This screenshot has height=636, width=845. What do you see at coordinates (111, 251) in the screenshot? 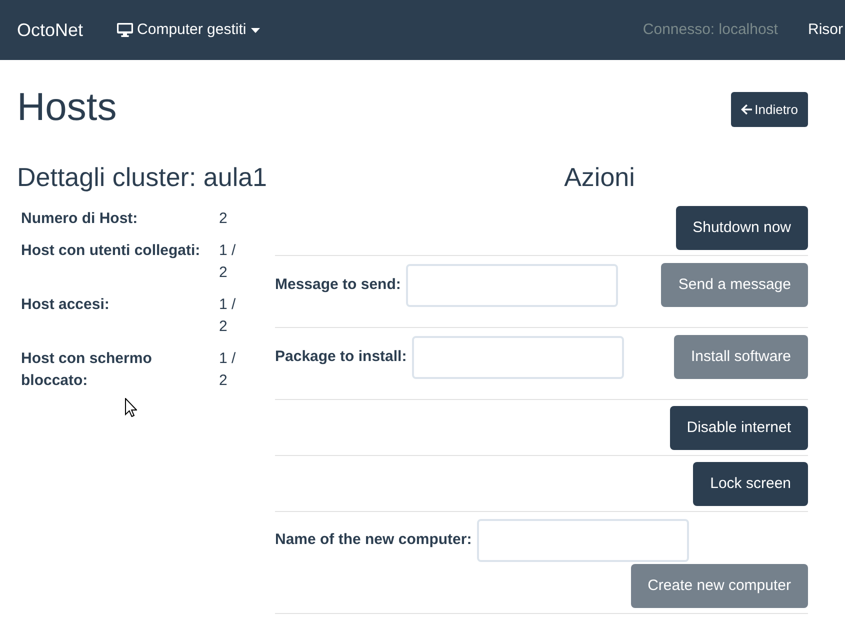
I see `stat-label: Host con utenti collegati:` at bounding box center [111, 251].